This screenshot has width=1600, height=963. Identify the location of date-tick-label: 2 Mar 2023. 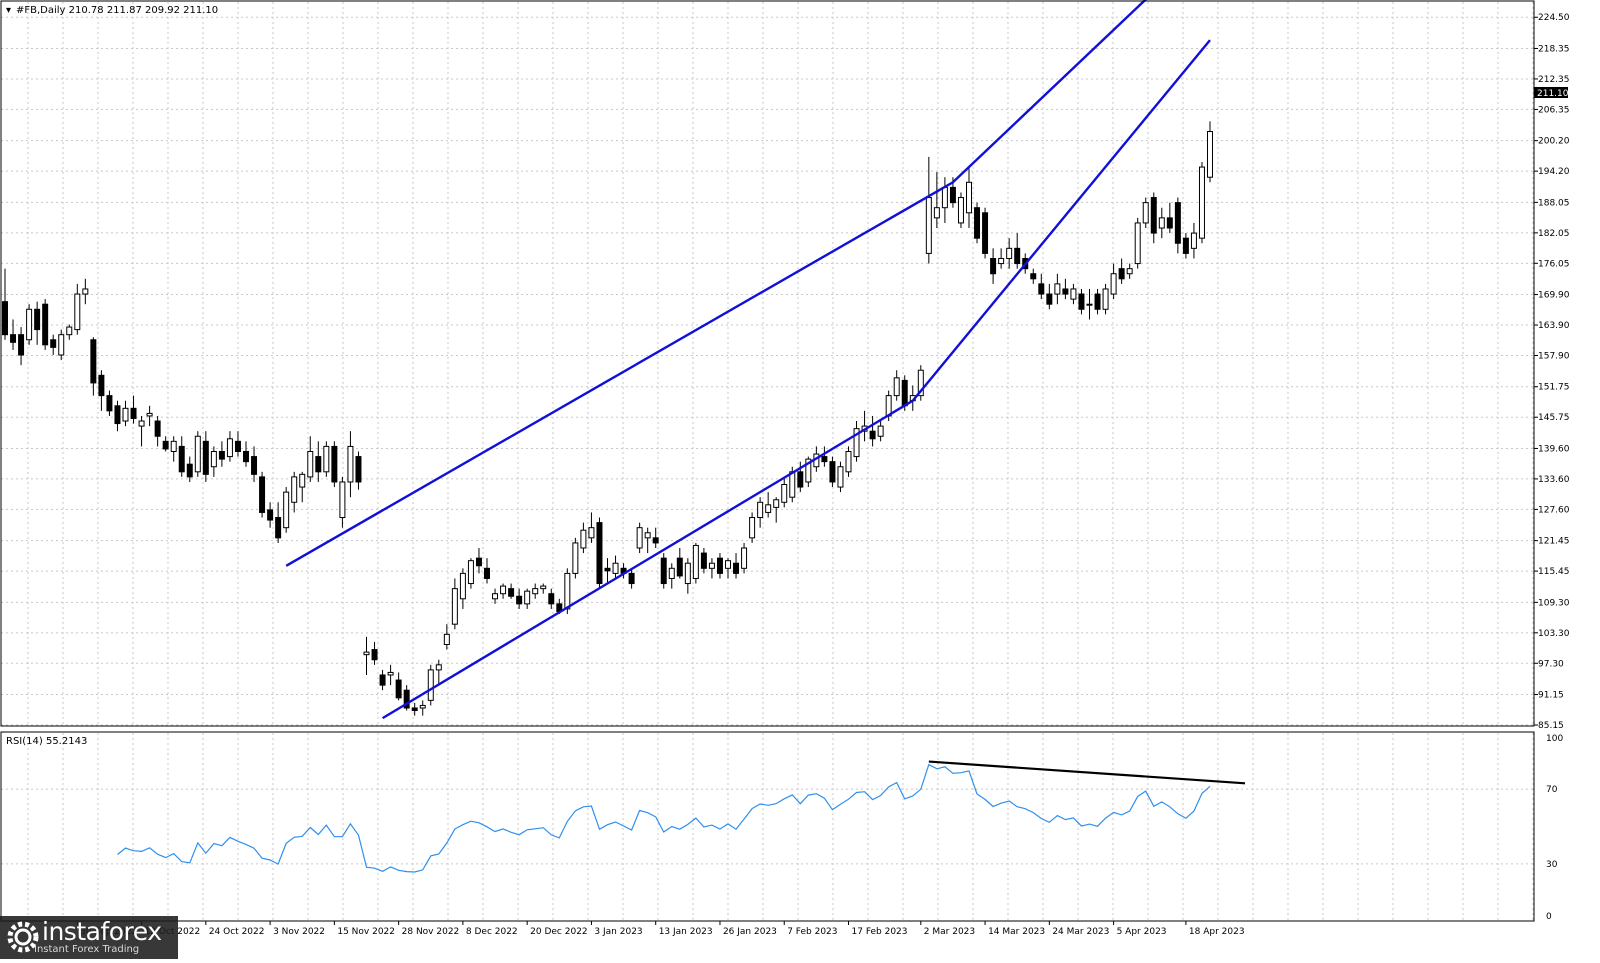
(949, 932).